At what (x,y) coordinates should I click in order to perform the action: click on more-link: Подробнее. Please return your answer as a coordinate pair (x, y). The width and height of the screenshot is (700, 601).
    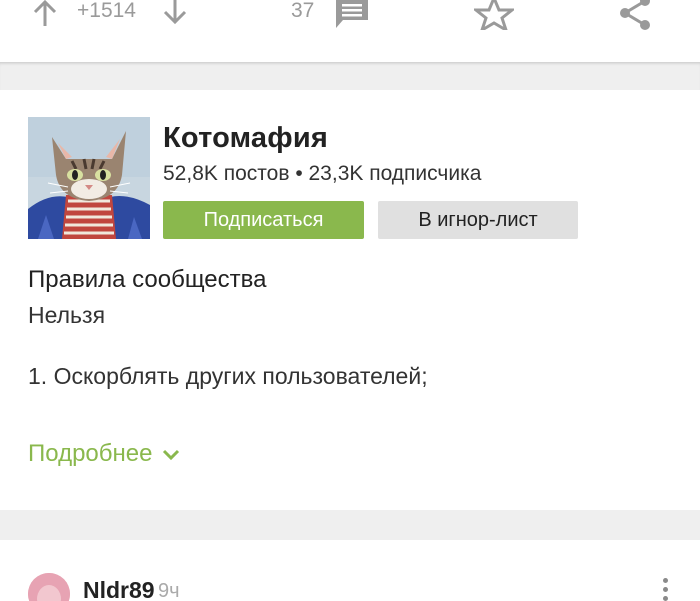
    Looking at the image, I should click on (104, 454).